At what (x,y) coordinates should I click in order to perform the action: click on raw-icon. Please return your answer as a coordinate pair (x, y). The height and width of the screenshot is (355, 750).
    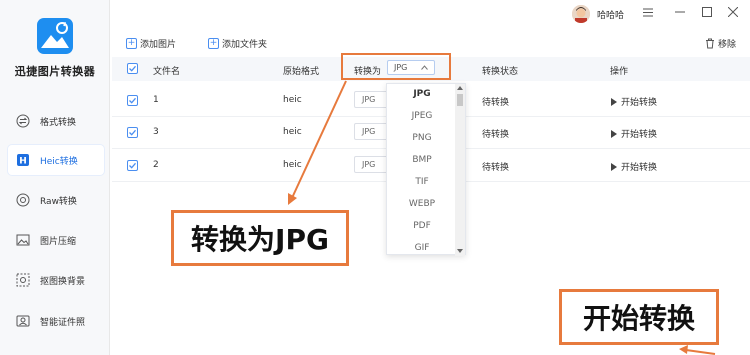
    Looking at the image, I should click on (23, 200).